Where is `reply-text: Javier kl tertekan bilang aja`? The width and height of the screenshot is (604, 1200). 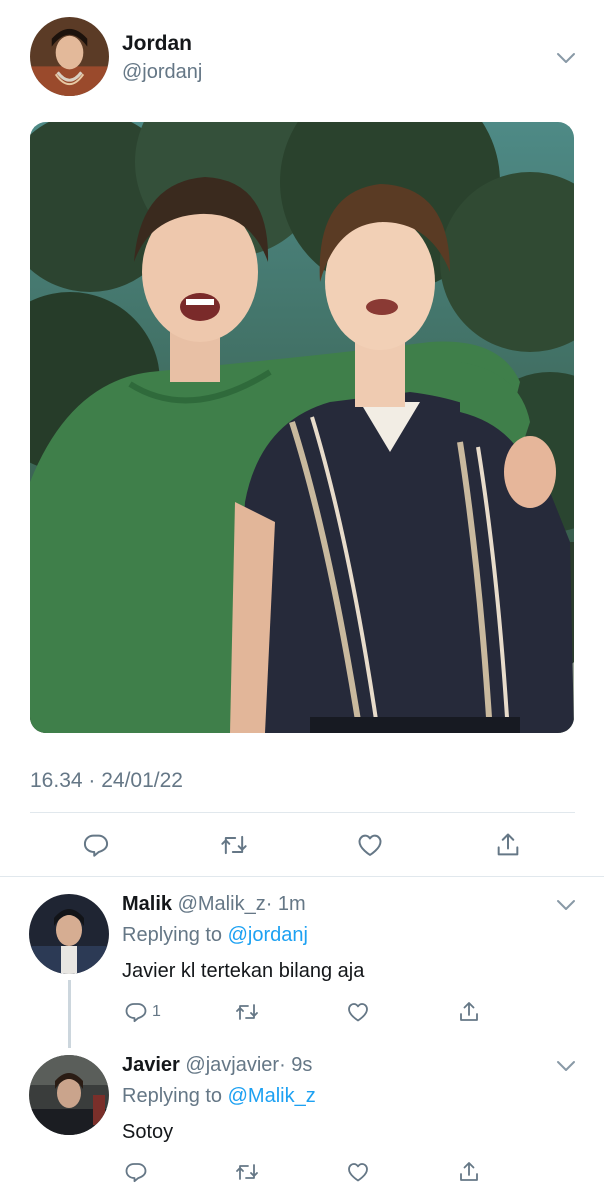 reply-text: Javier kl tertekan bilang aja is located at coordinates (243, 971).